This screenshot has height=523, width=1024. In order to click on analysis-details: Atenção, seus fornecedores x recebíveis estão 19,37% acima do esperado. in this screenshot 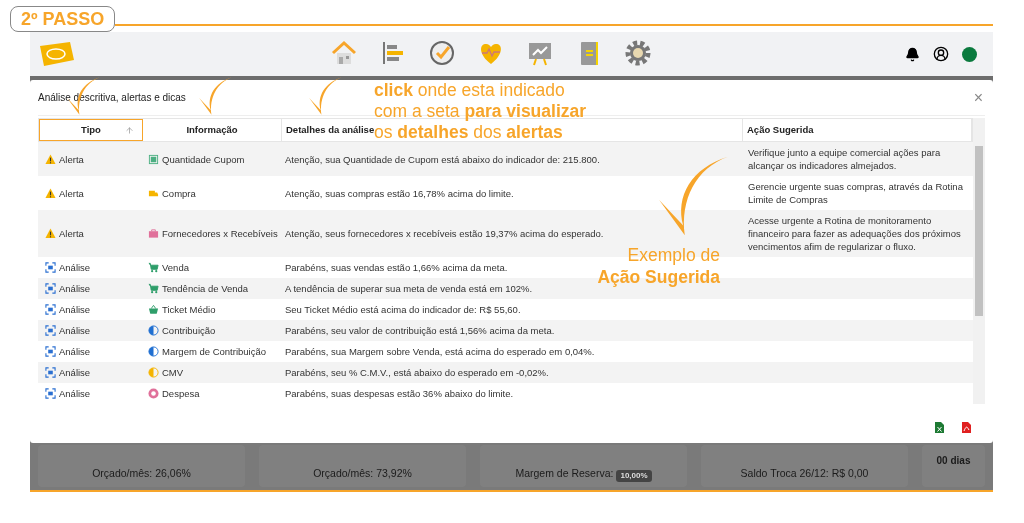, I will do `click(444, 233)`.